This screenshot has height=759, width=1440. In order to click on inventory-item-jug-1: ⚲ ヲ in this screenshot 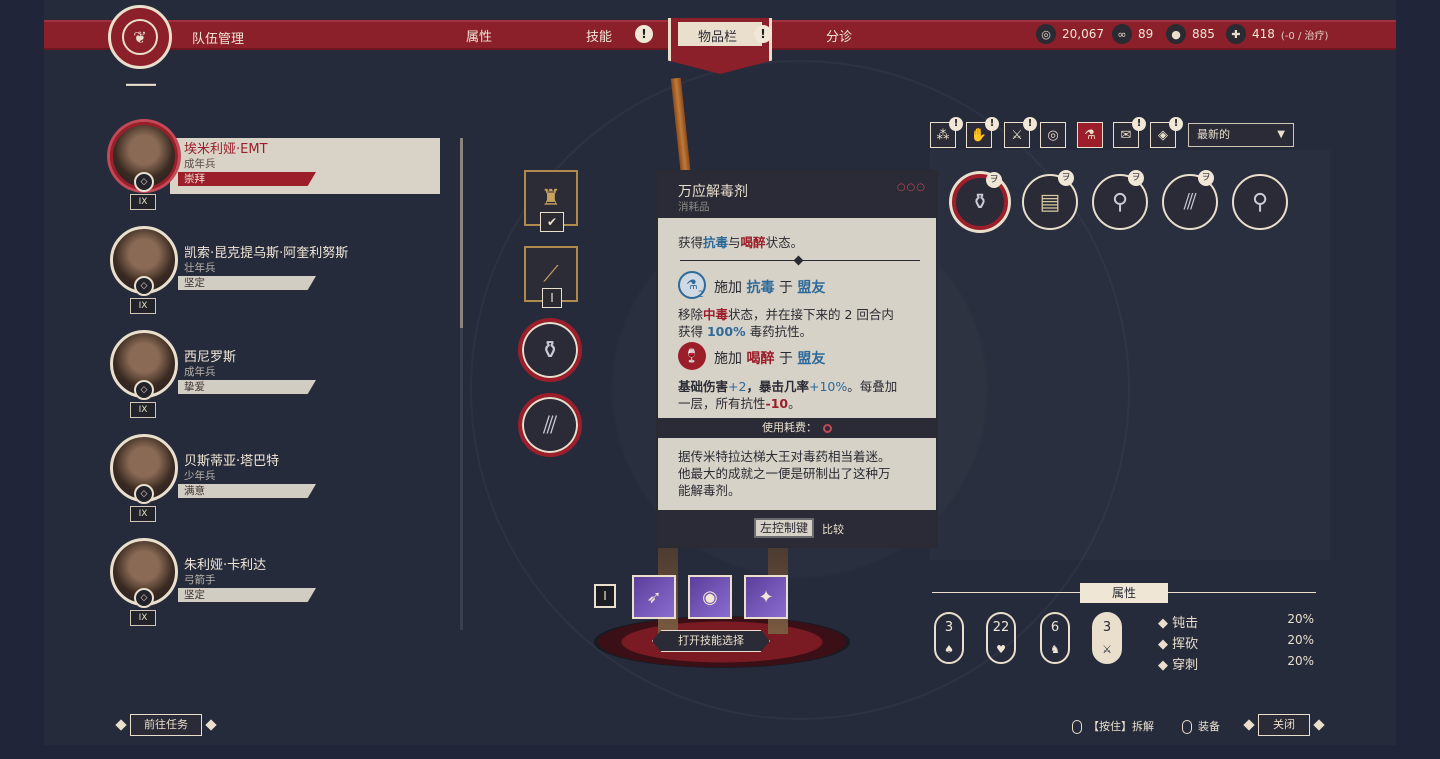, I will do `click(1120, 200)`.